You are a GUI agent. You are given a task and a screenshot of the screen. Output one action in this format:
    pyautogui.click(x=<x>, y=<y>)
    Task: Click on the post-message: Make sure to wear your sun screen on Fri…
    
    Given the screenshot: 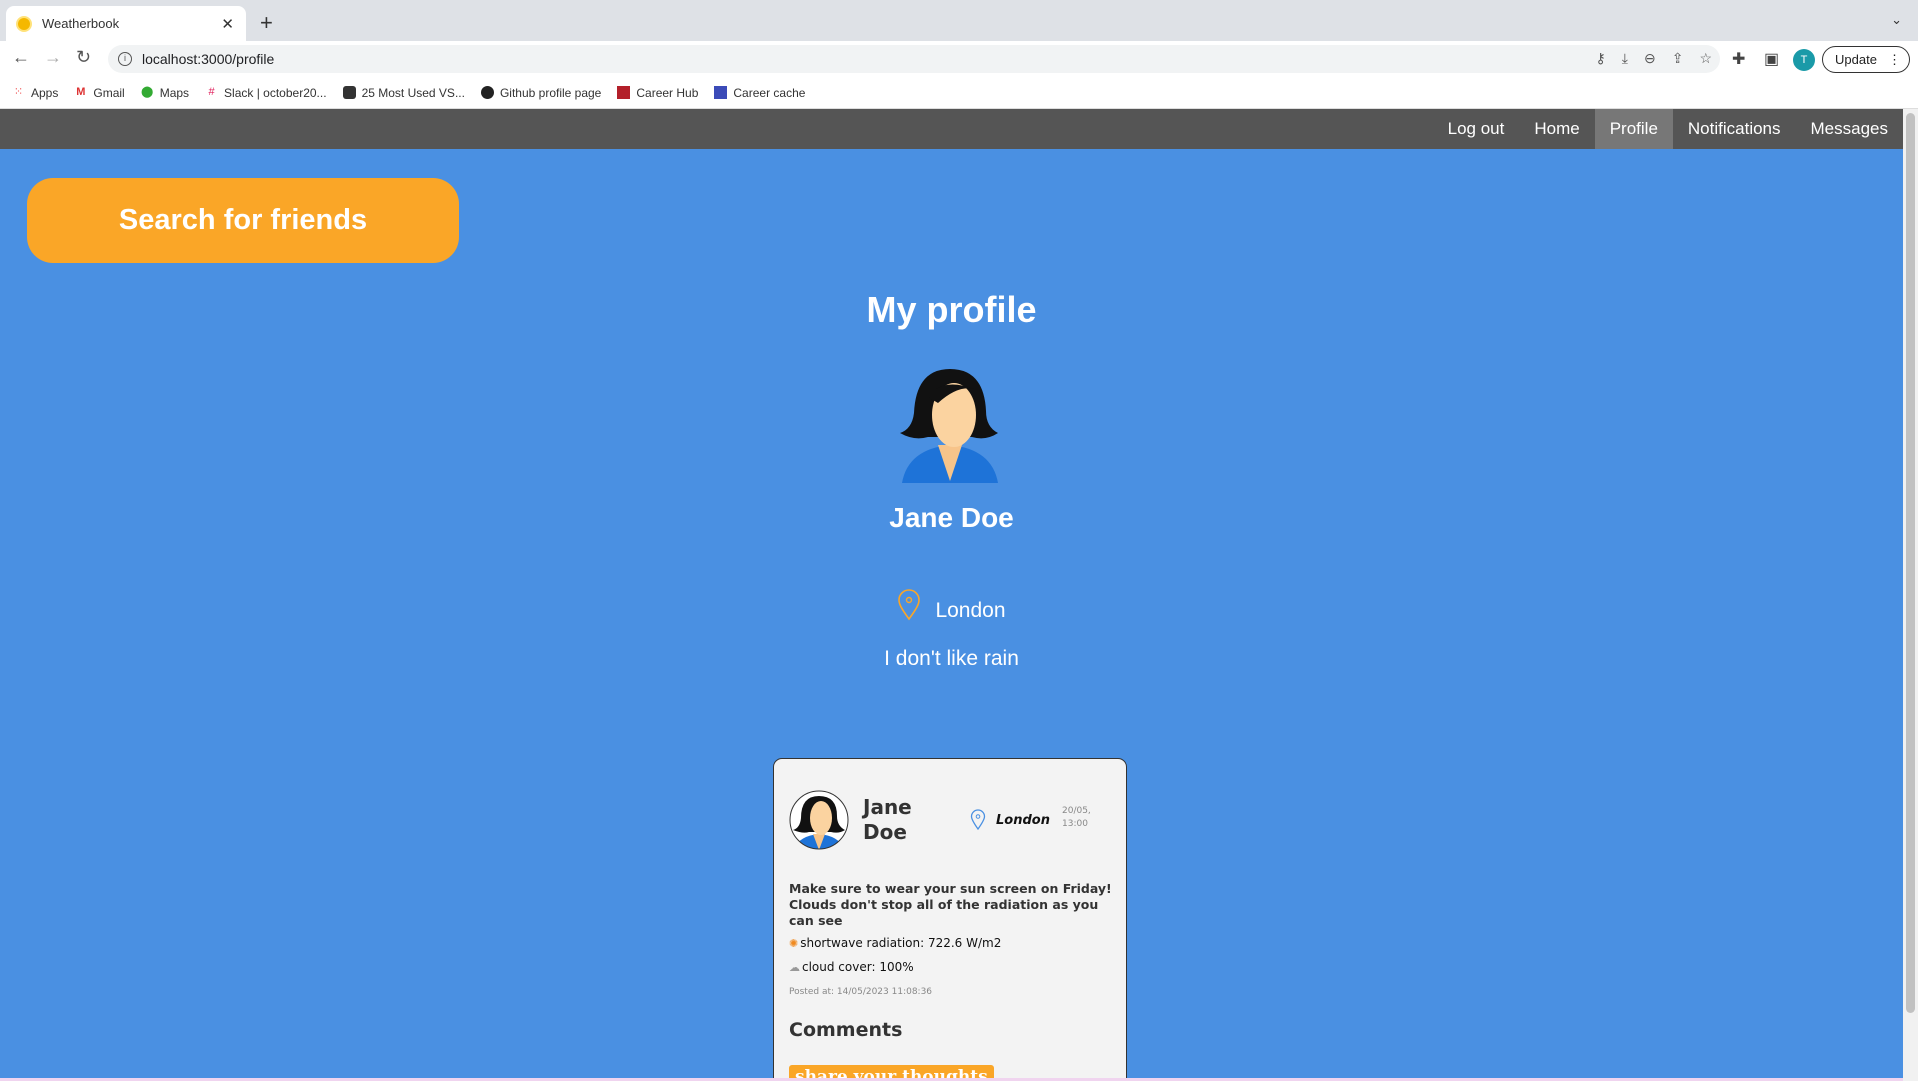 What is the action you would take?
    pyautogui.click(x=950, y=904)
    